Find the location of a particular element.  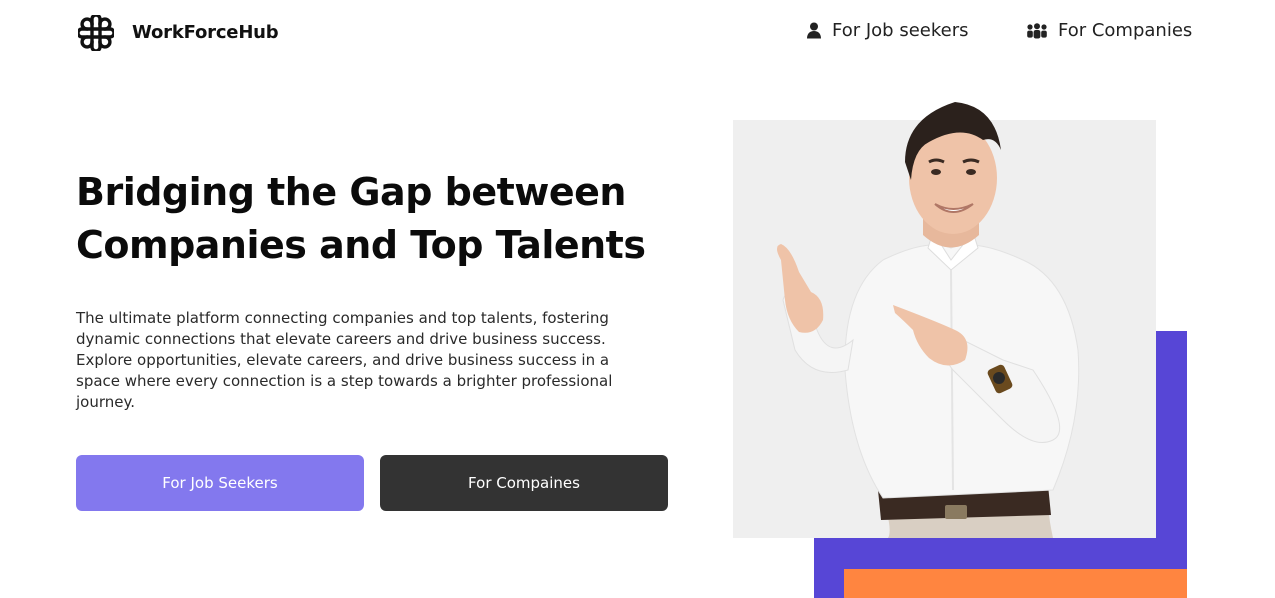

nav-for-job-seekers: For Job seekers is located at coordinates (887, 30).